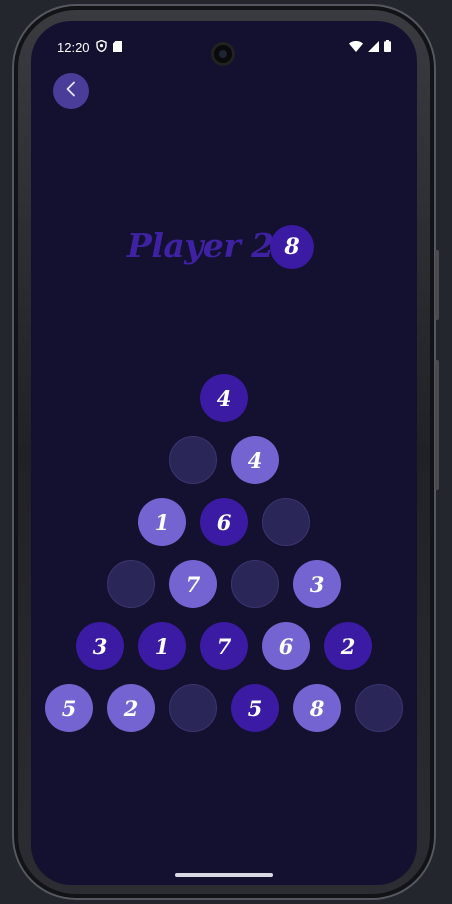  I want to click on power-button, so click(437, 425).